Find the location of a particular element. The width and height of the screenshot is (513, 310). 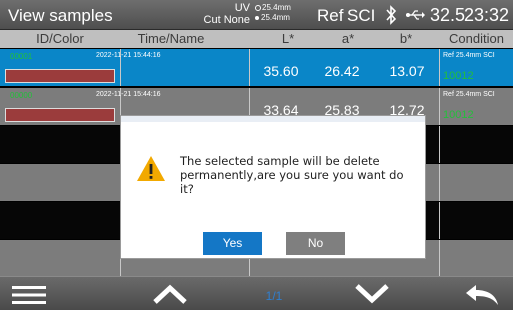

aperture-dot-icon is located at coordinates (257, 17).